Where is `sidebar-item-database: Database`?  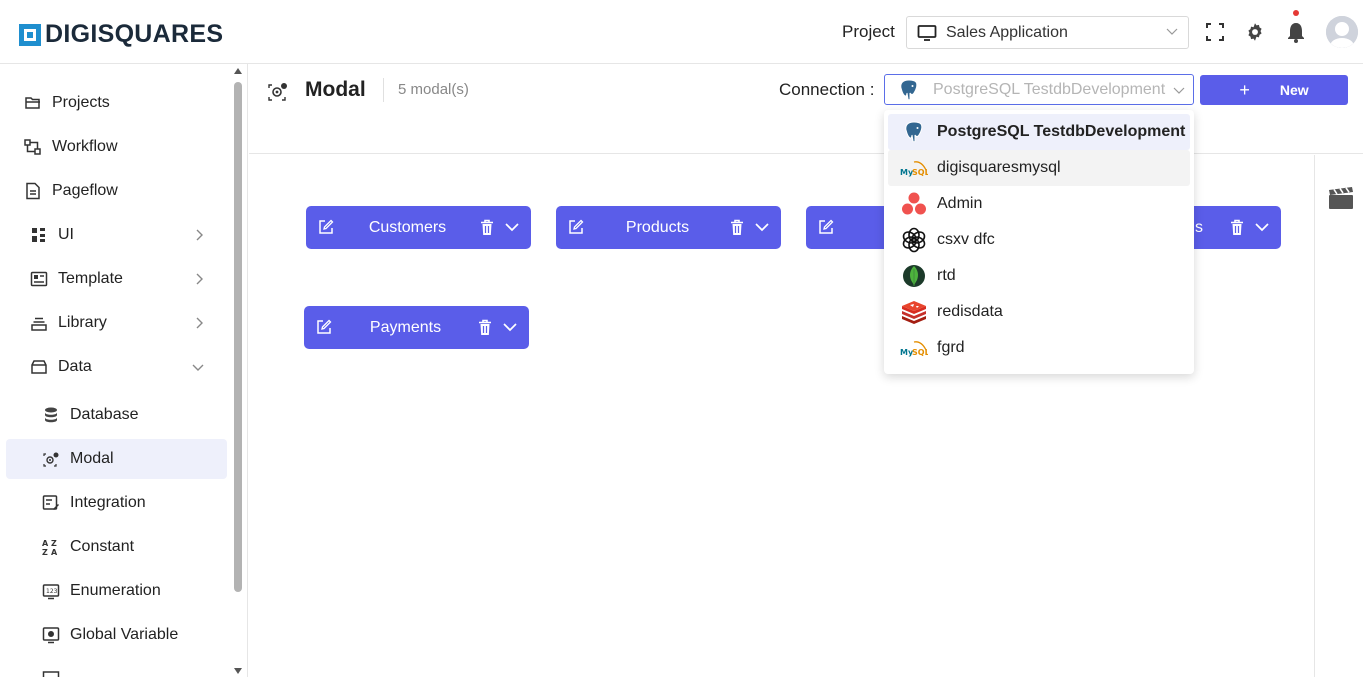
sidebar-item-database: Database is located at coordinates (115, 415).